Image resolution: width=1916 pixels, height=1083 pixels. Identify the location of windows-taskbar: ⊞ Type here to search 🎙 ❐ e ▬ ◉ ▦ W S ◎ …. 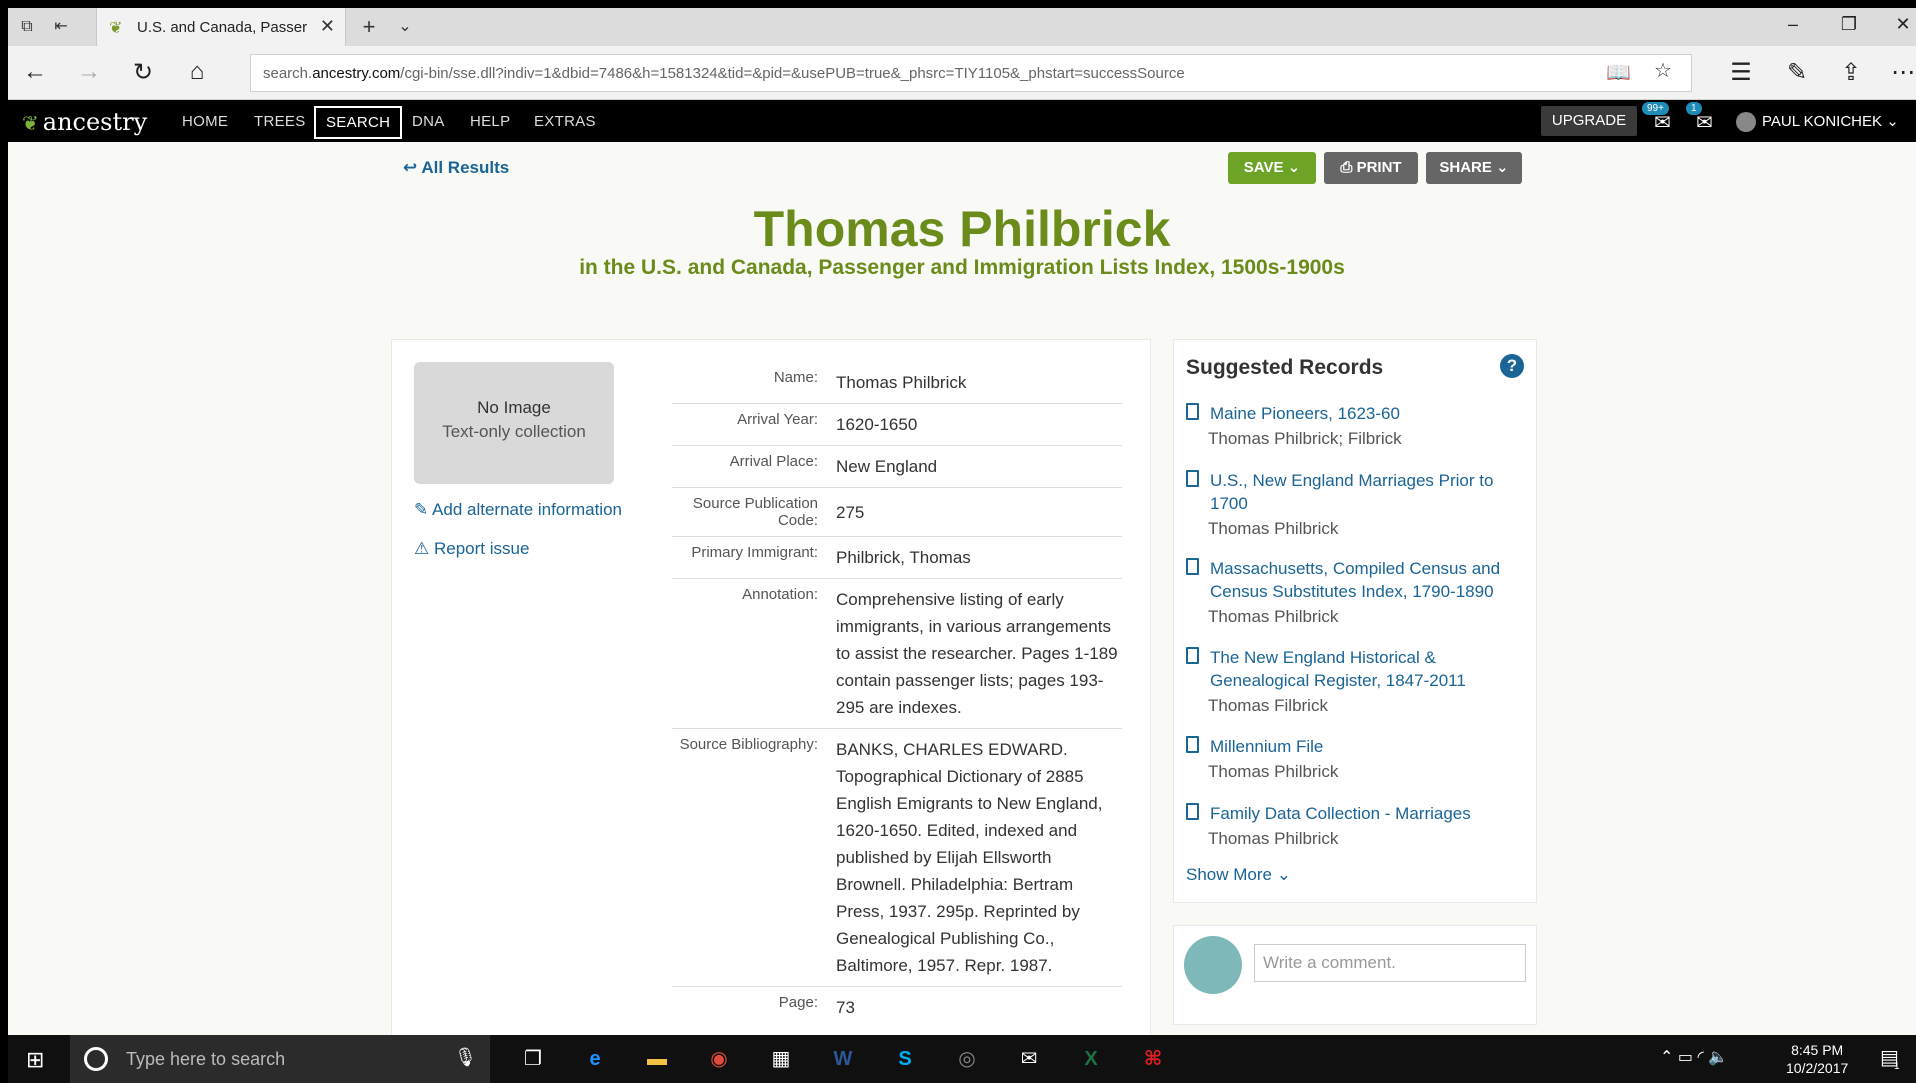
(962, 1059).